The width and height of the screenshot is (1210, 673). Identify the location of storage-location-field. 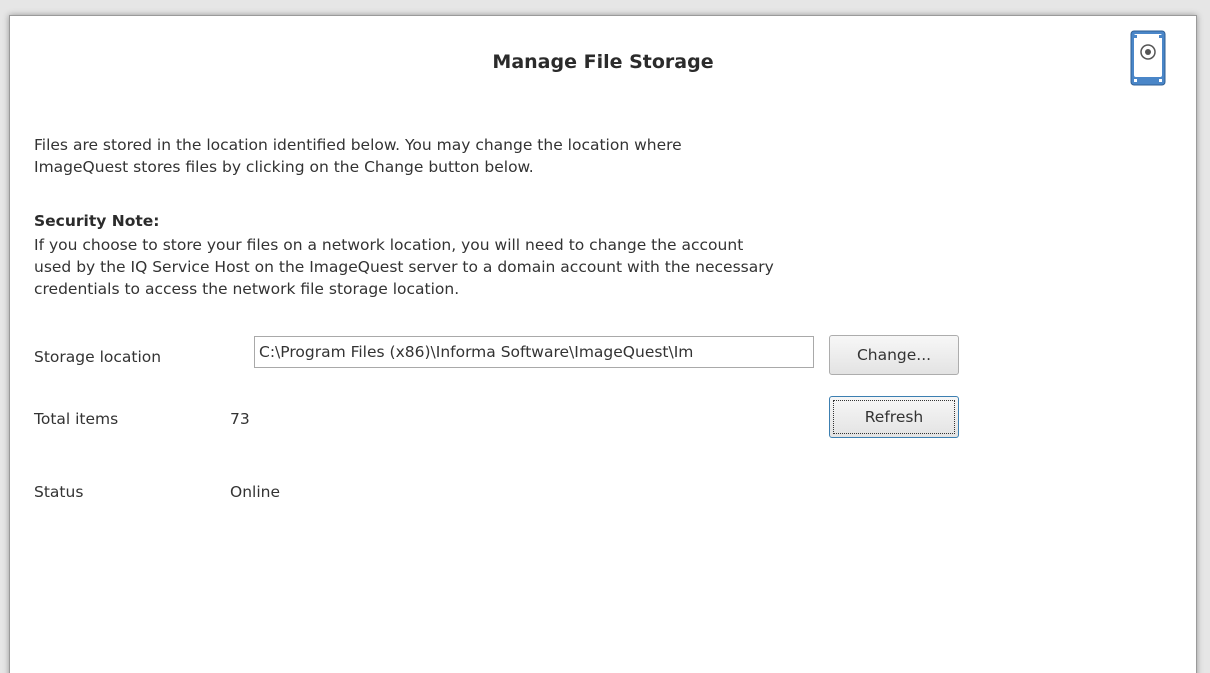
(534, 352).